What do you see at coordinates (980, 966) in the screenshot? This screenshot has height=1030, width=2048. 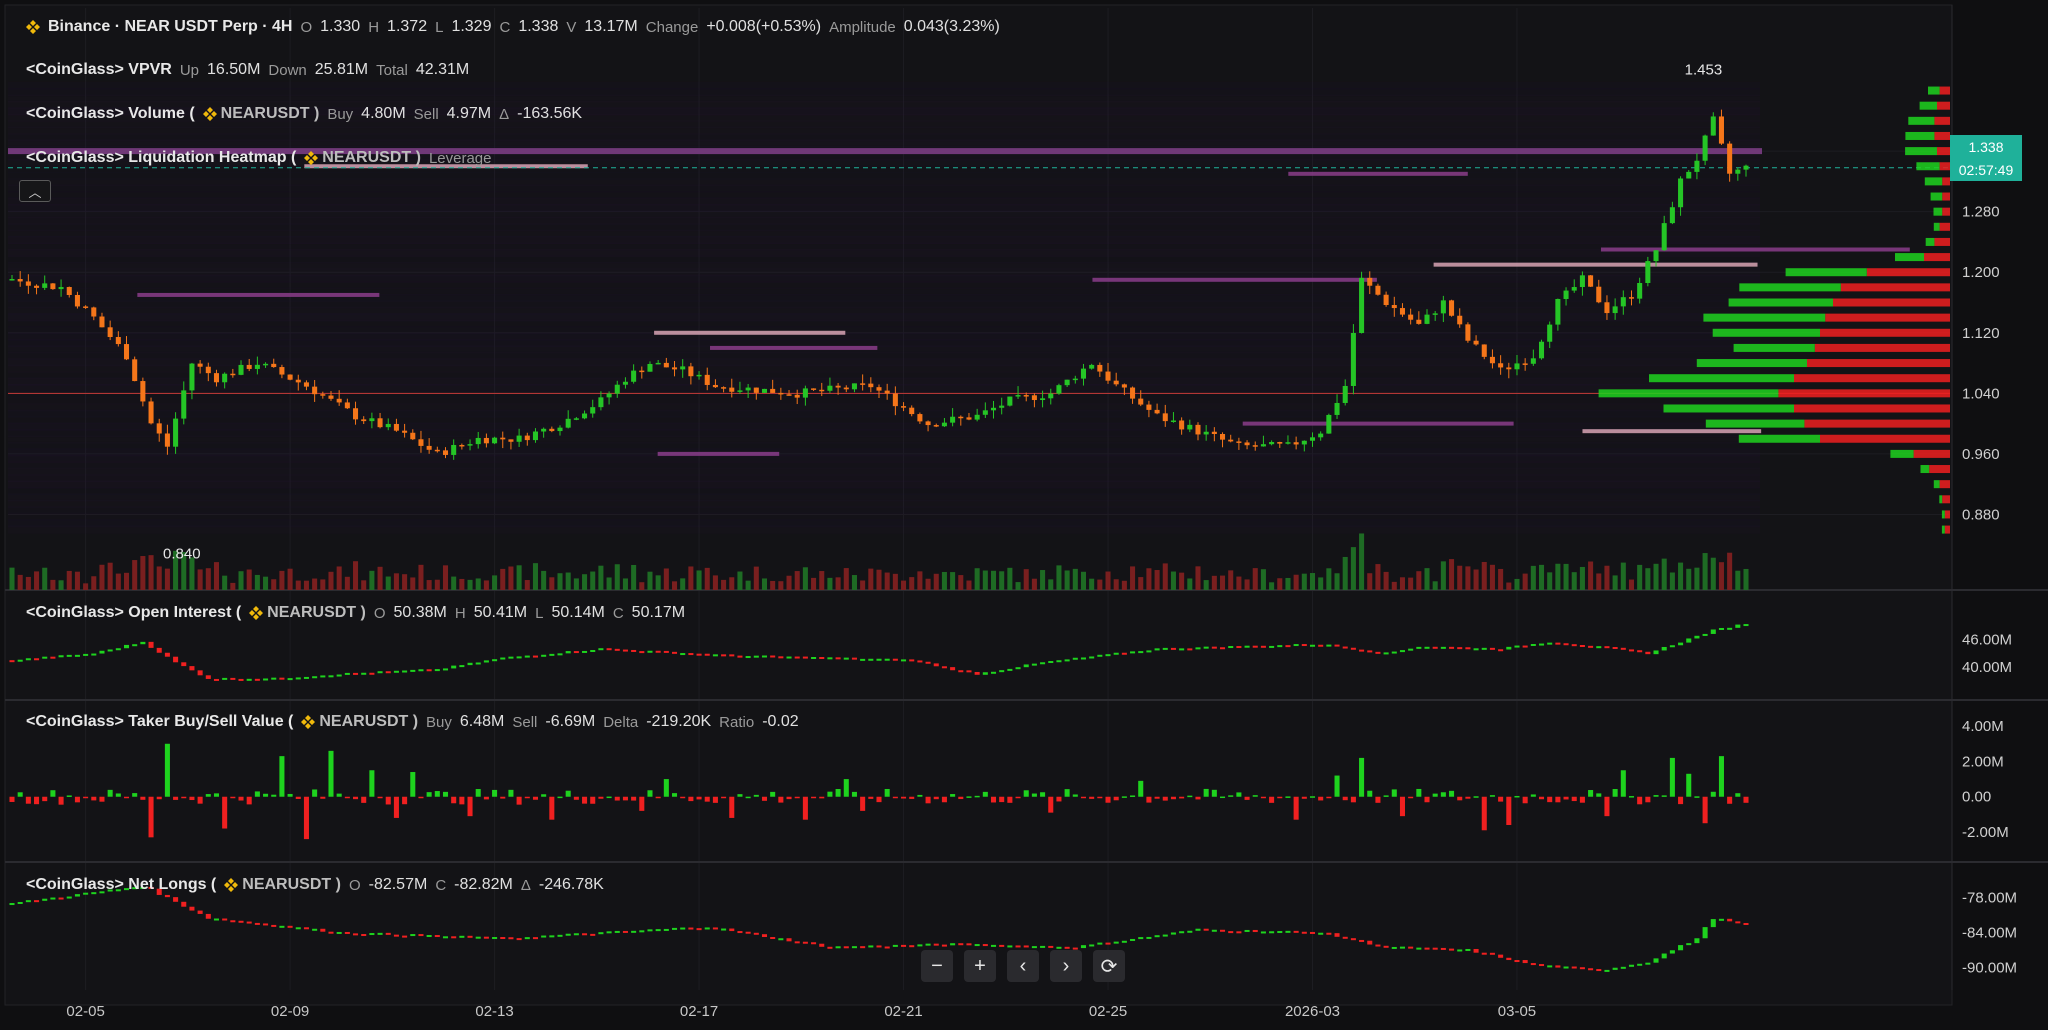 I see `zoom-in-button: +` at bounding box center [980, 966].